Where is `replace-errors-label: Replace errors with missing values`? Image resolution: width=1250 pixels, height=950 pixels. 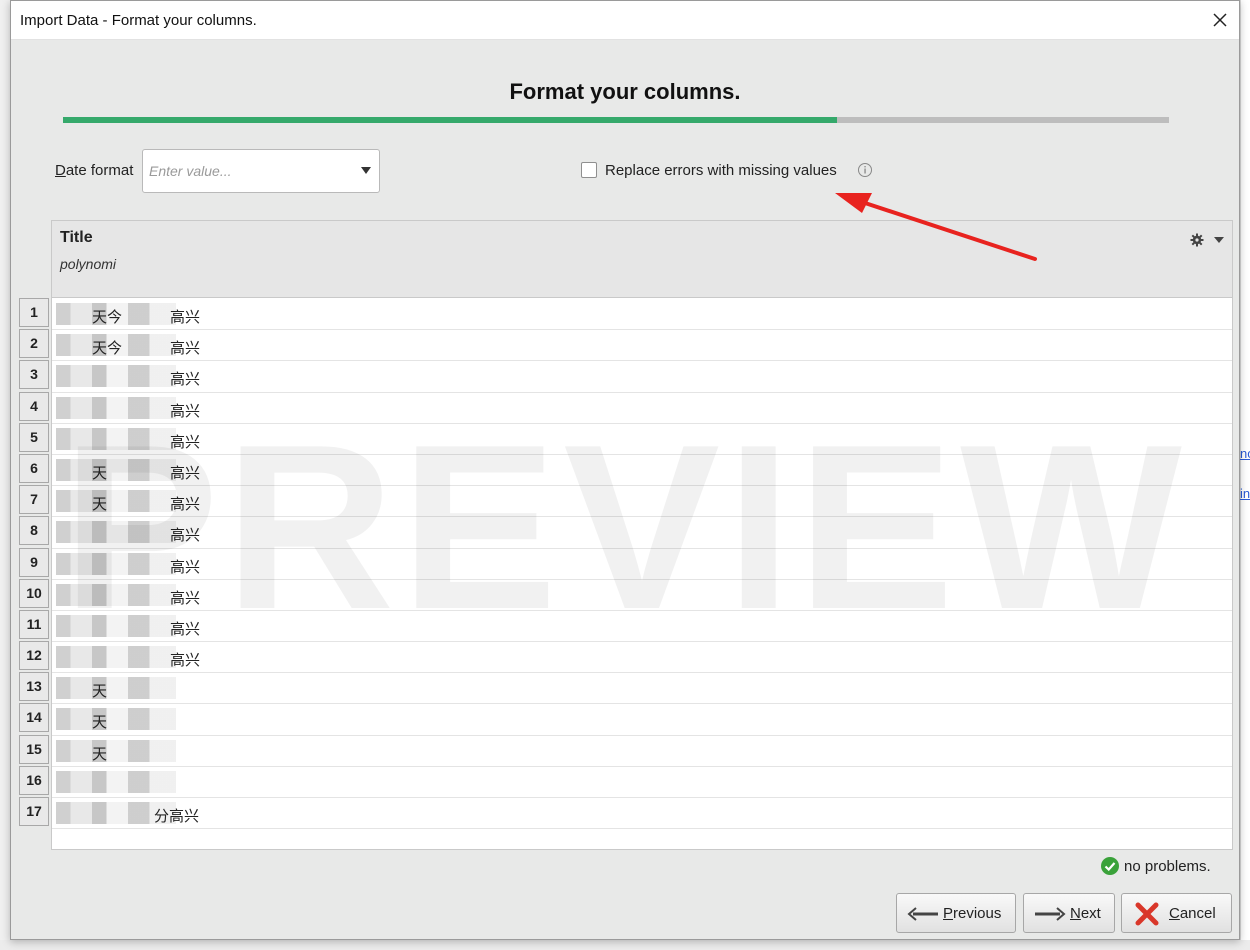 replace-errors-label: Replace errors with missing values is located at coordinates (721, 170).